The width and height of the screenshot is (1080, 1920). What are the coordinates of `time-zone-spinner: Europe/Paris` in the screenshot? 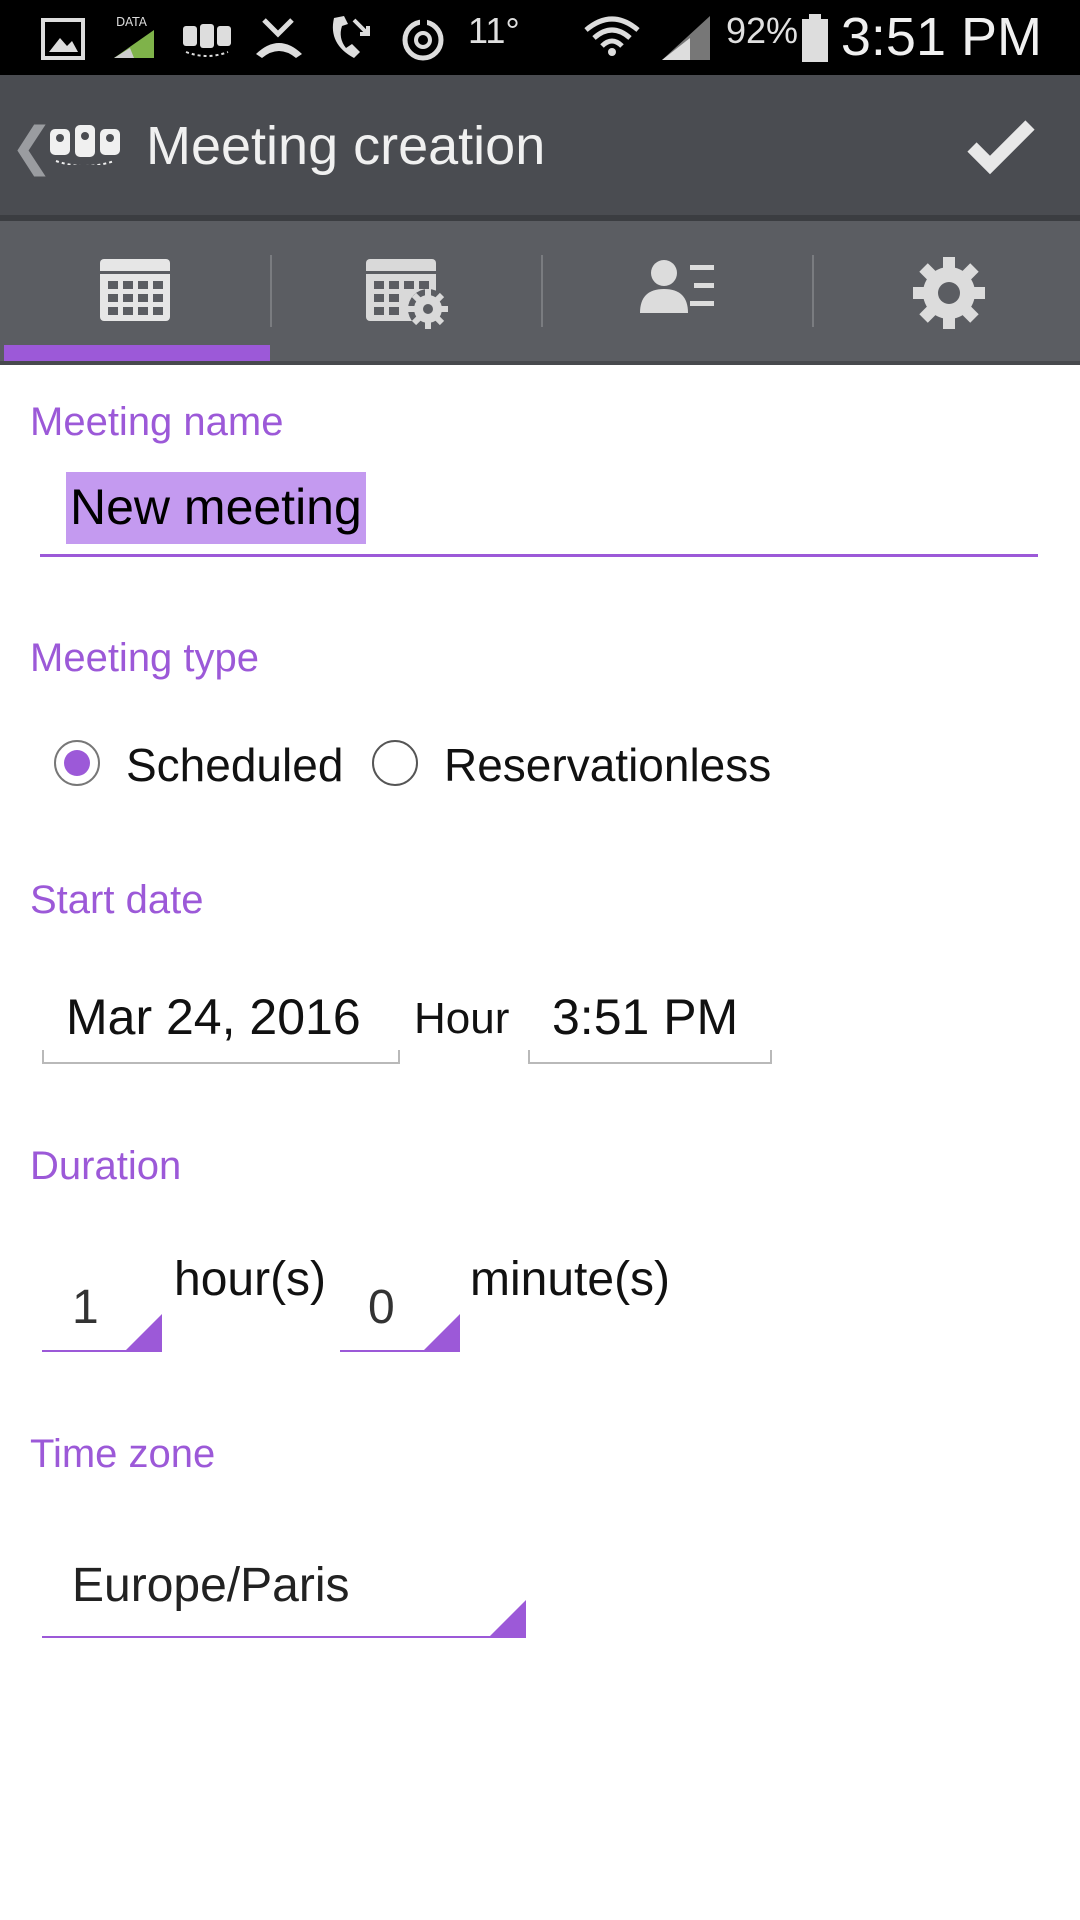 It's located at (284, 1597).